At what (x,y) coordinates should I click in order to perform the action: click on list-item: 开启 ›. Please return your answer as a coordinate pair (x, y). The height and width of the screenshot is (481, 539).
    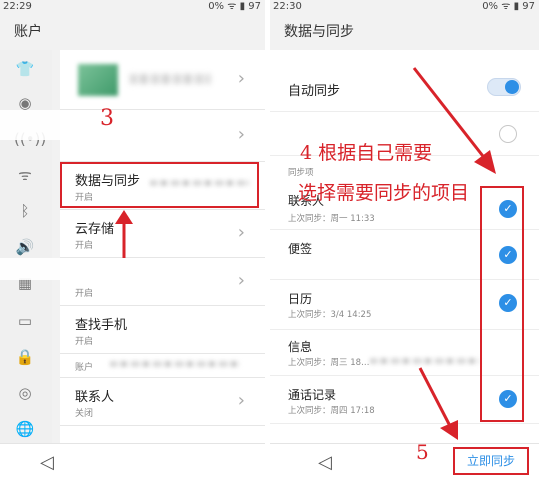
    Looking at the image, I should click on (162, 282).